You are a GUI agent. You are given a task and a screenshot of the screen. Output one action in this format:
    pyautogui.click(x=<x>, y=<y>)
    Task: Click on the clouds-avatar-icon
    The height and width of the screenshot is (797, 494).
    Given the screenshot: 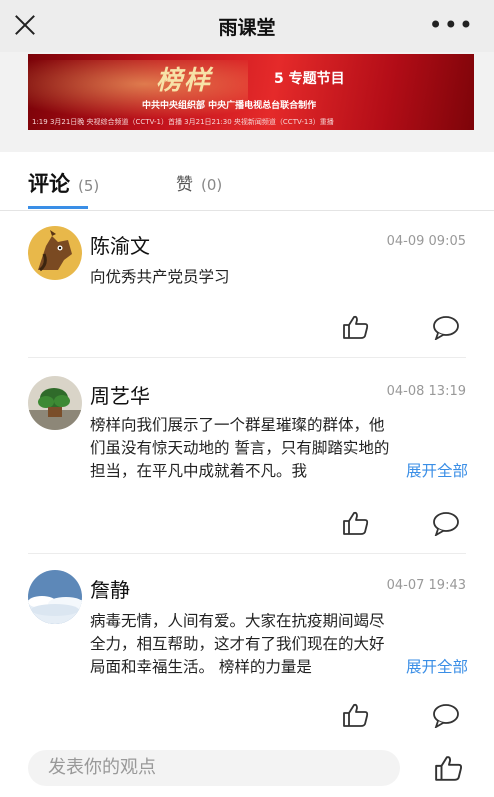 What is the action you would take?
    pyautogui.click(x=55, y=597)
    